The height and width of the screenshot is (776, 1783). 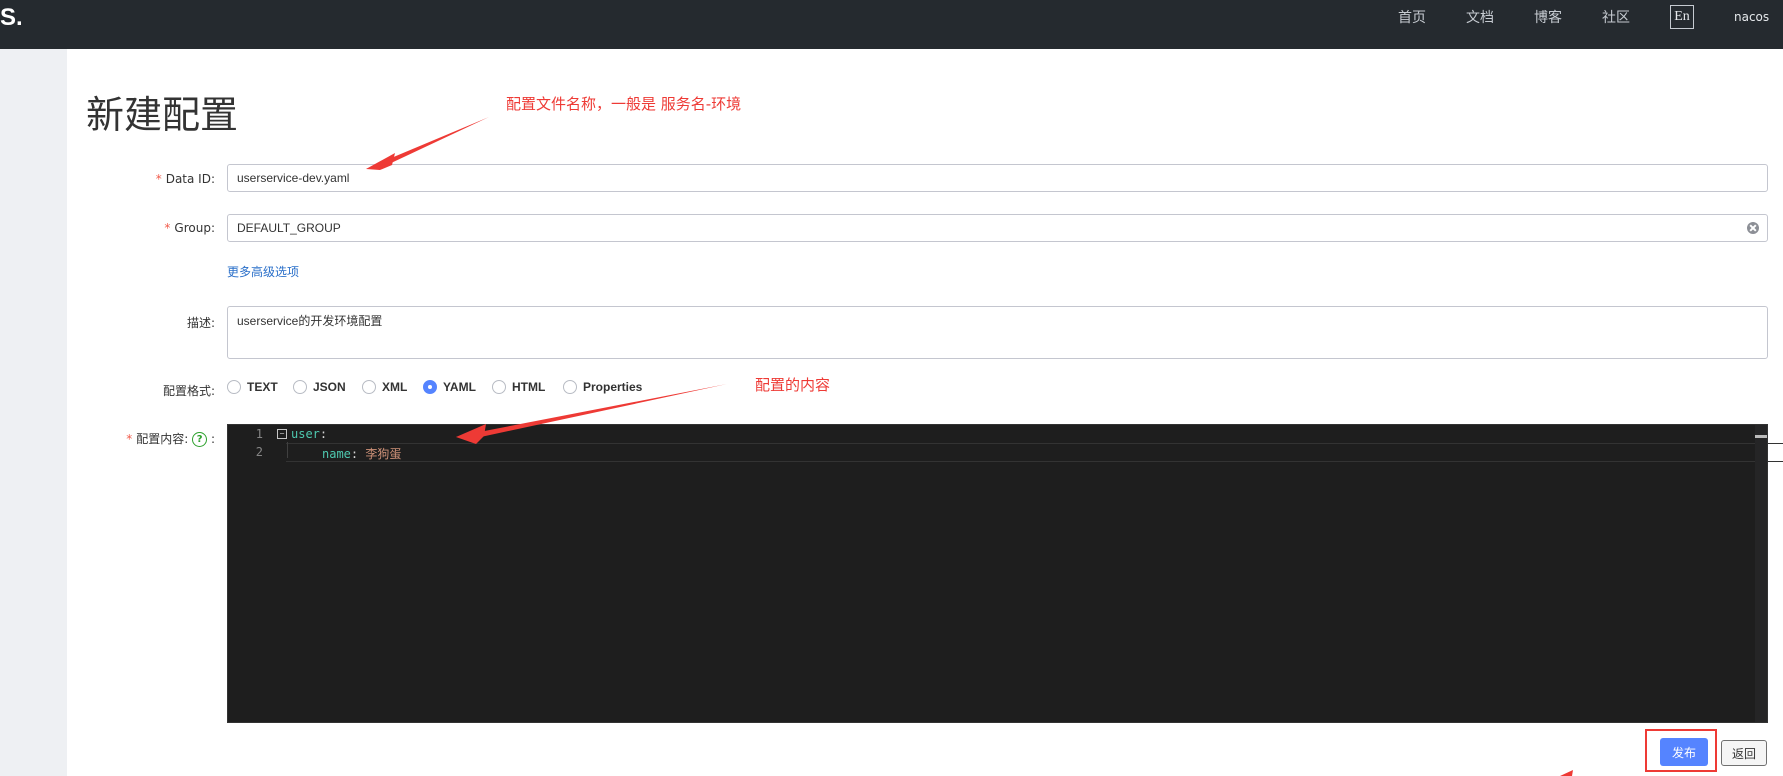 What do you see at coordinates (1761, 573) in the screenshot?
I see `editor-scrollbar` at bounding box center [1761, 573].